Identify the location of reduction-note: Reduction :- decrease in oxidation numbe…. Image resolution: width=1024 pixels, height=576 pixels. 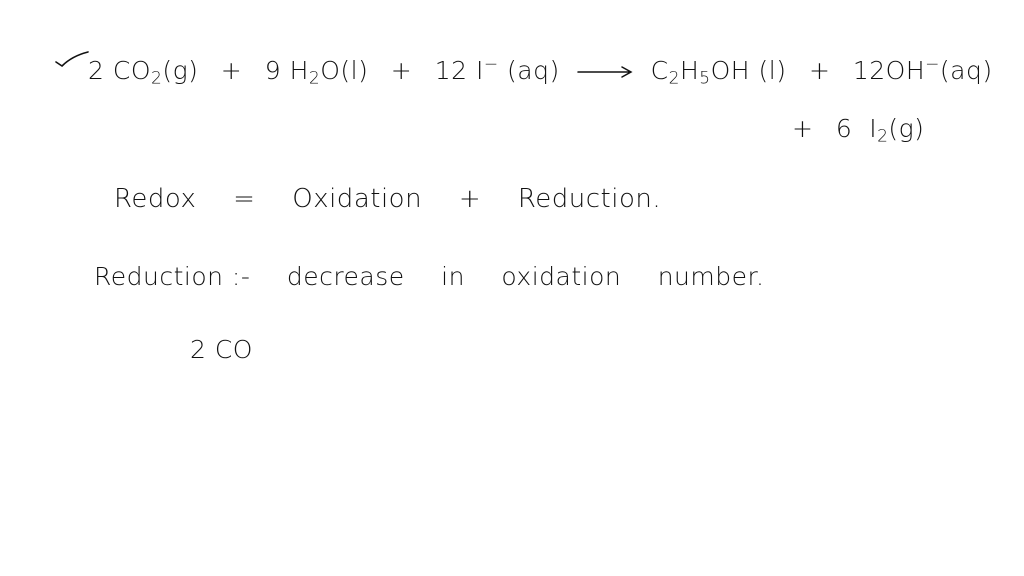
(429, 276).